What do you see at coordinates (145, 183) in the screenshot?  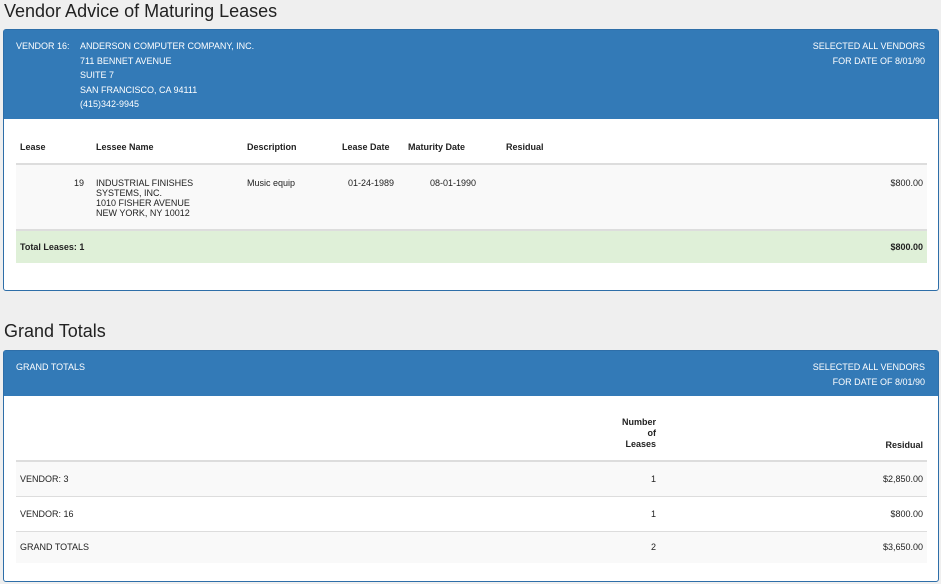 I see `lessee-line: INDUSTRIAL FINISHES` at bounding box center [145, 183].